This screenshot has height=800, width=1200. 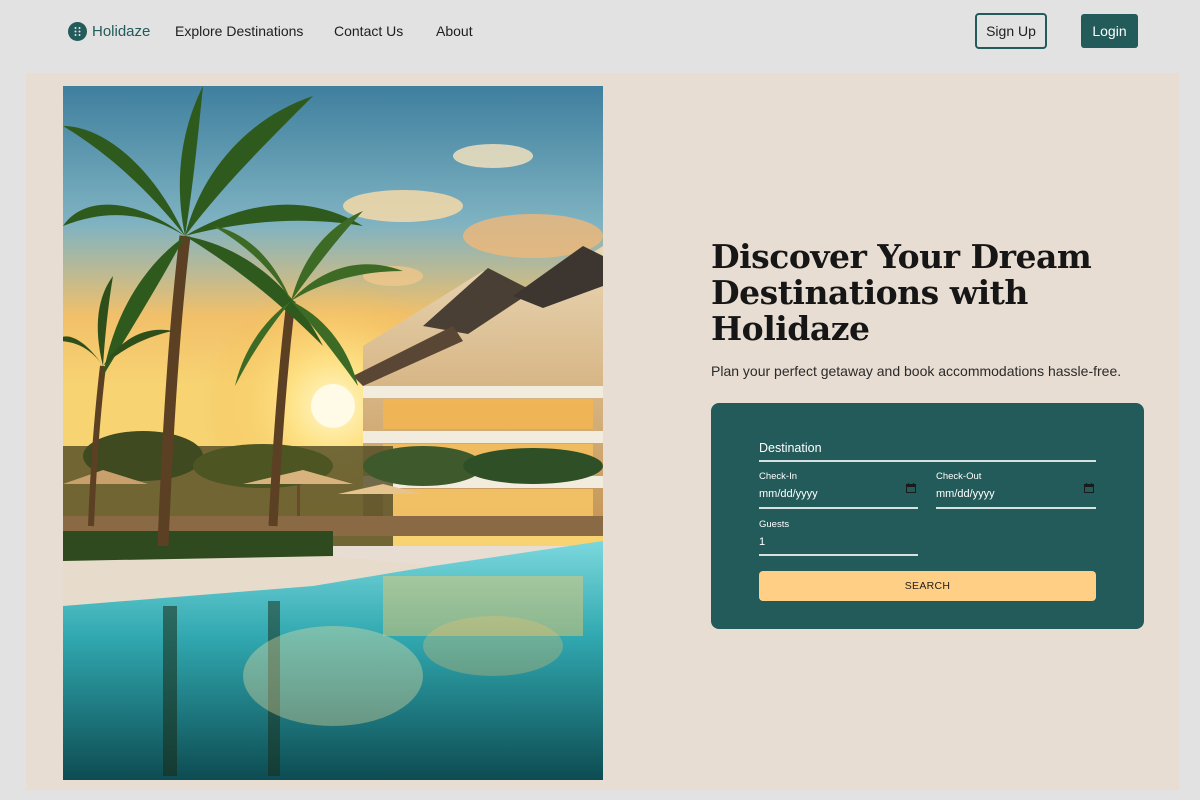 What do you see at coordinates (838, 537) in the screenshot?
I see `guests-field: Guests 1` at bounding box center [838, 537].